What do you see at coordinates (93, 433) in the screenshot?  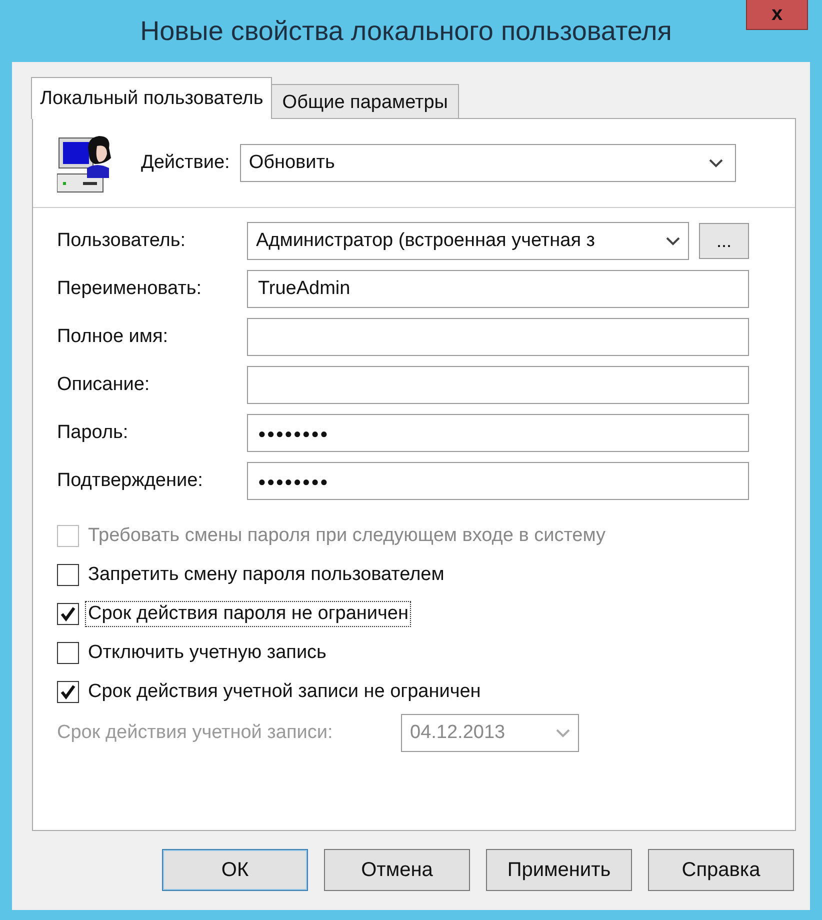 I see `field-label: Пароль:` at bounding box center [93, 433].